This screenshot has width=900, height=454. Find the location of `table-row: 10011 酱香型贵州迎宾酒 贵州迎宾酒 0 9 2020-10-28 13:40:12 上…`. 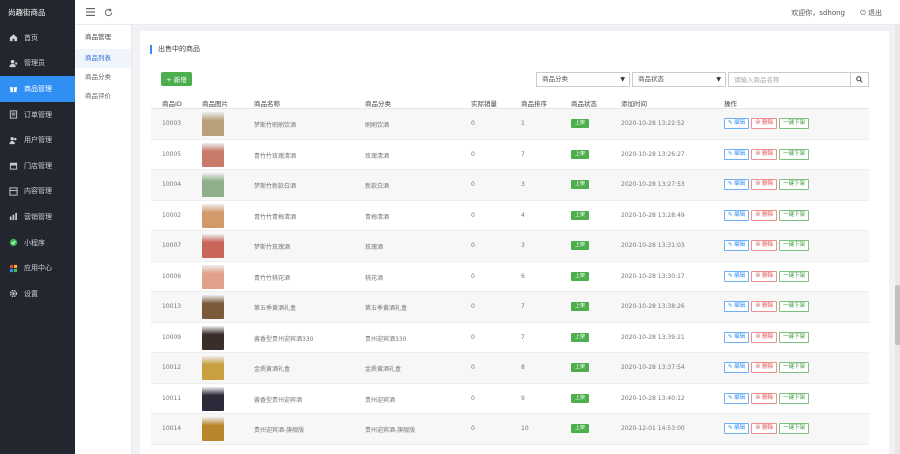

table-row: 10011 酱香型贵州迎宾酒 贵州迎宾酒 0 9 2020-10-28 13:40:12 上… is located at coordinates (510, 399).